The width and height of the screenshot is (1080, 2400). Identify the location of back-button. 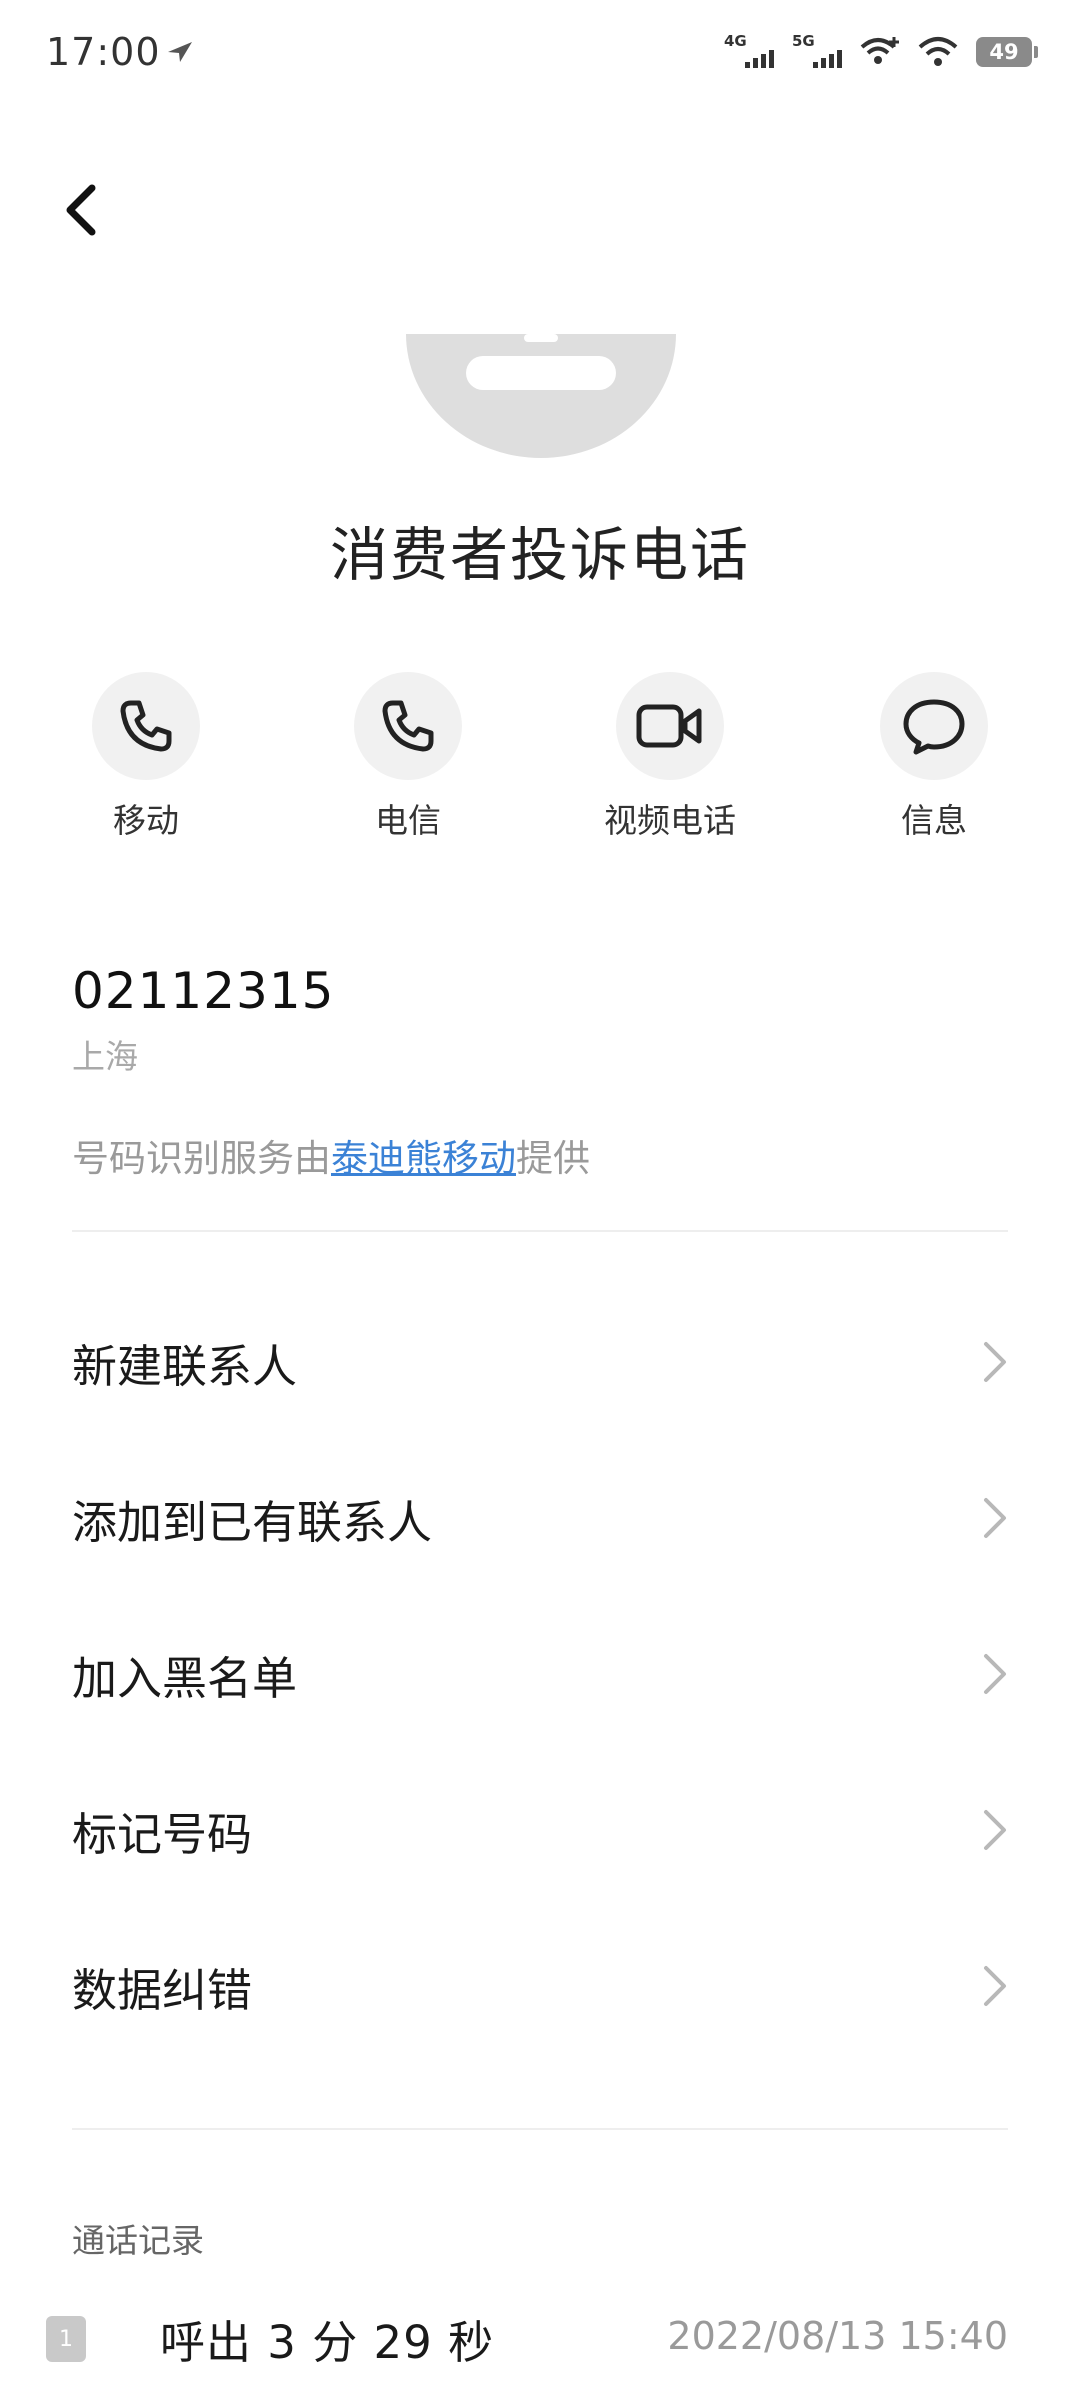
(95, 210).